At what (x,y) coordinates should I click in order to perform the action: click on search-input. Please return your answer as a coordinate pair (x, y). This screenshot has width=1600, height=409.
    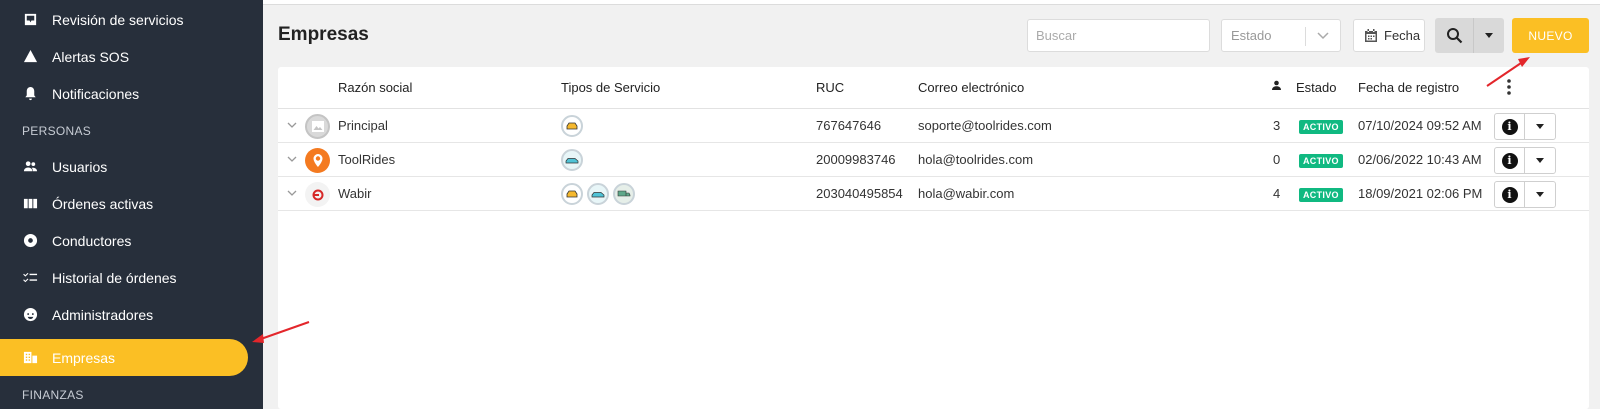
    Looking at the image, I should click on (1118, 35).